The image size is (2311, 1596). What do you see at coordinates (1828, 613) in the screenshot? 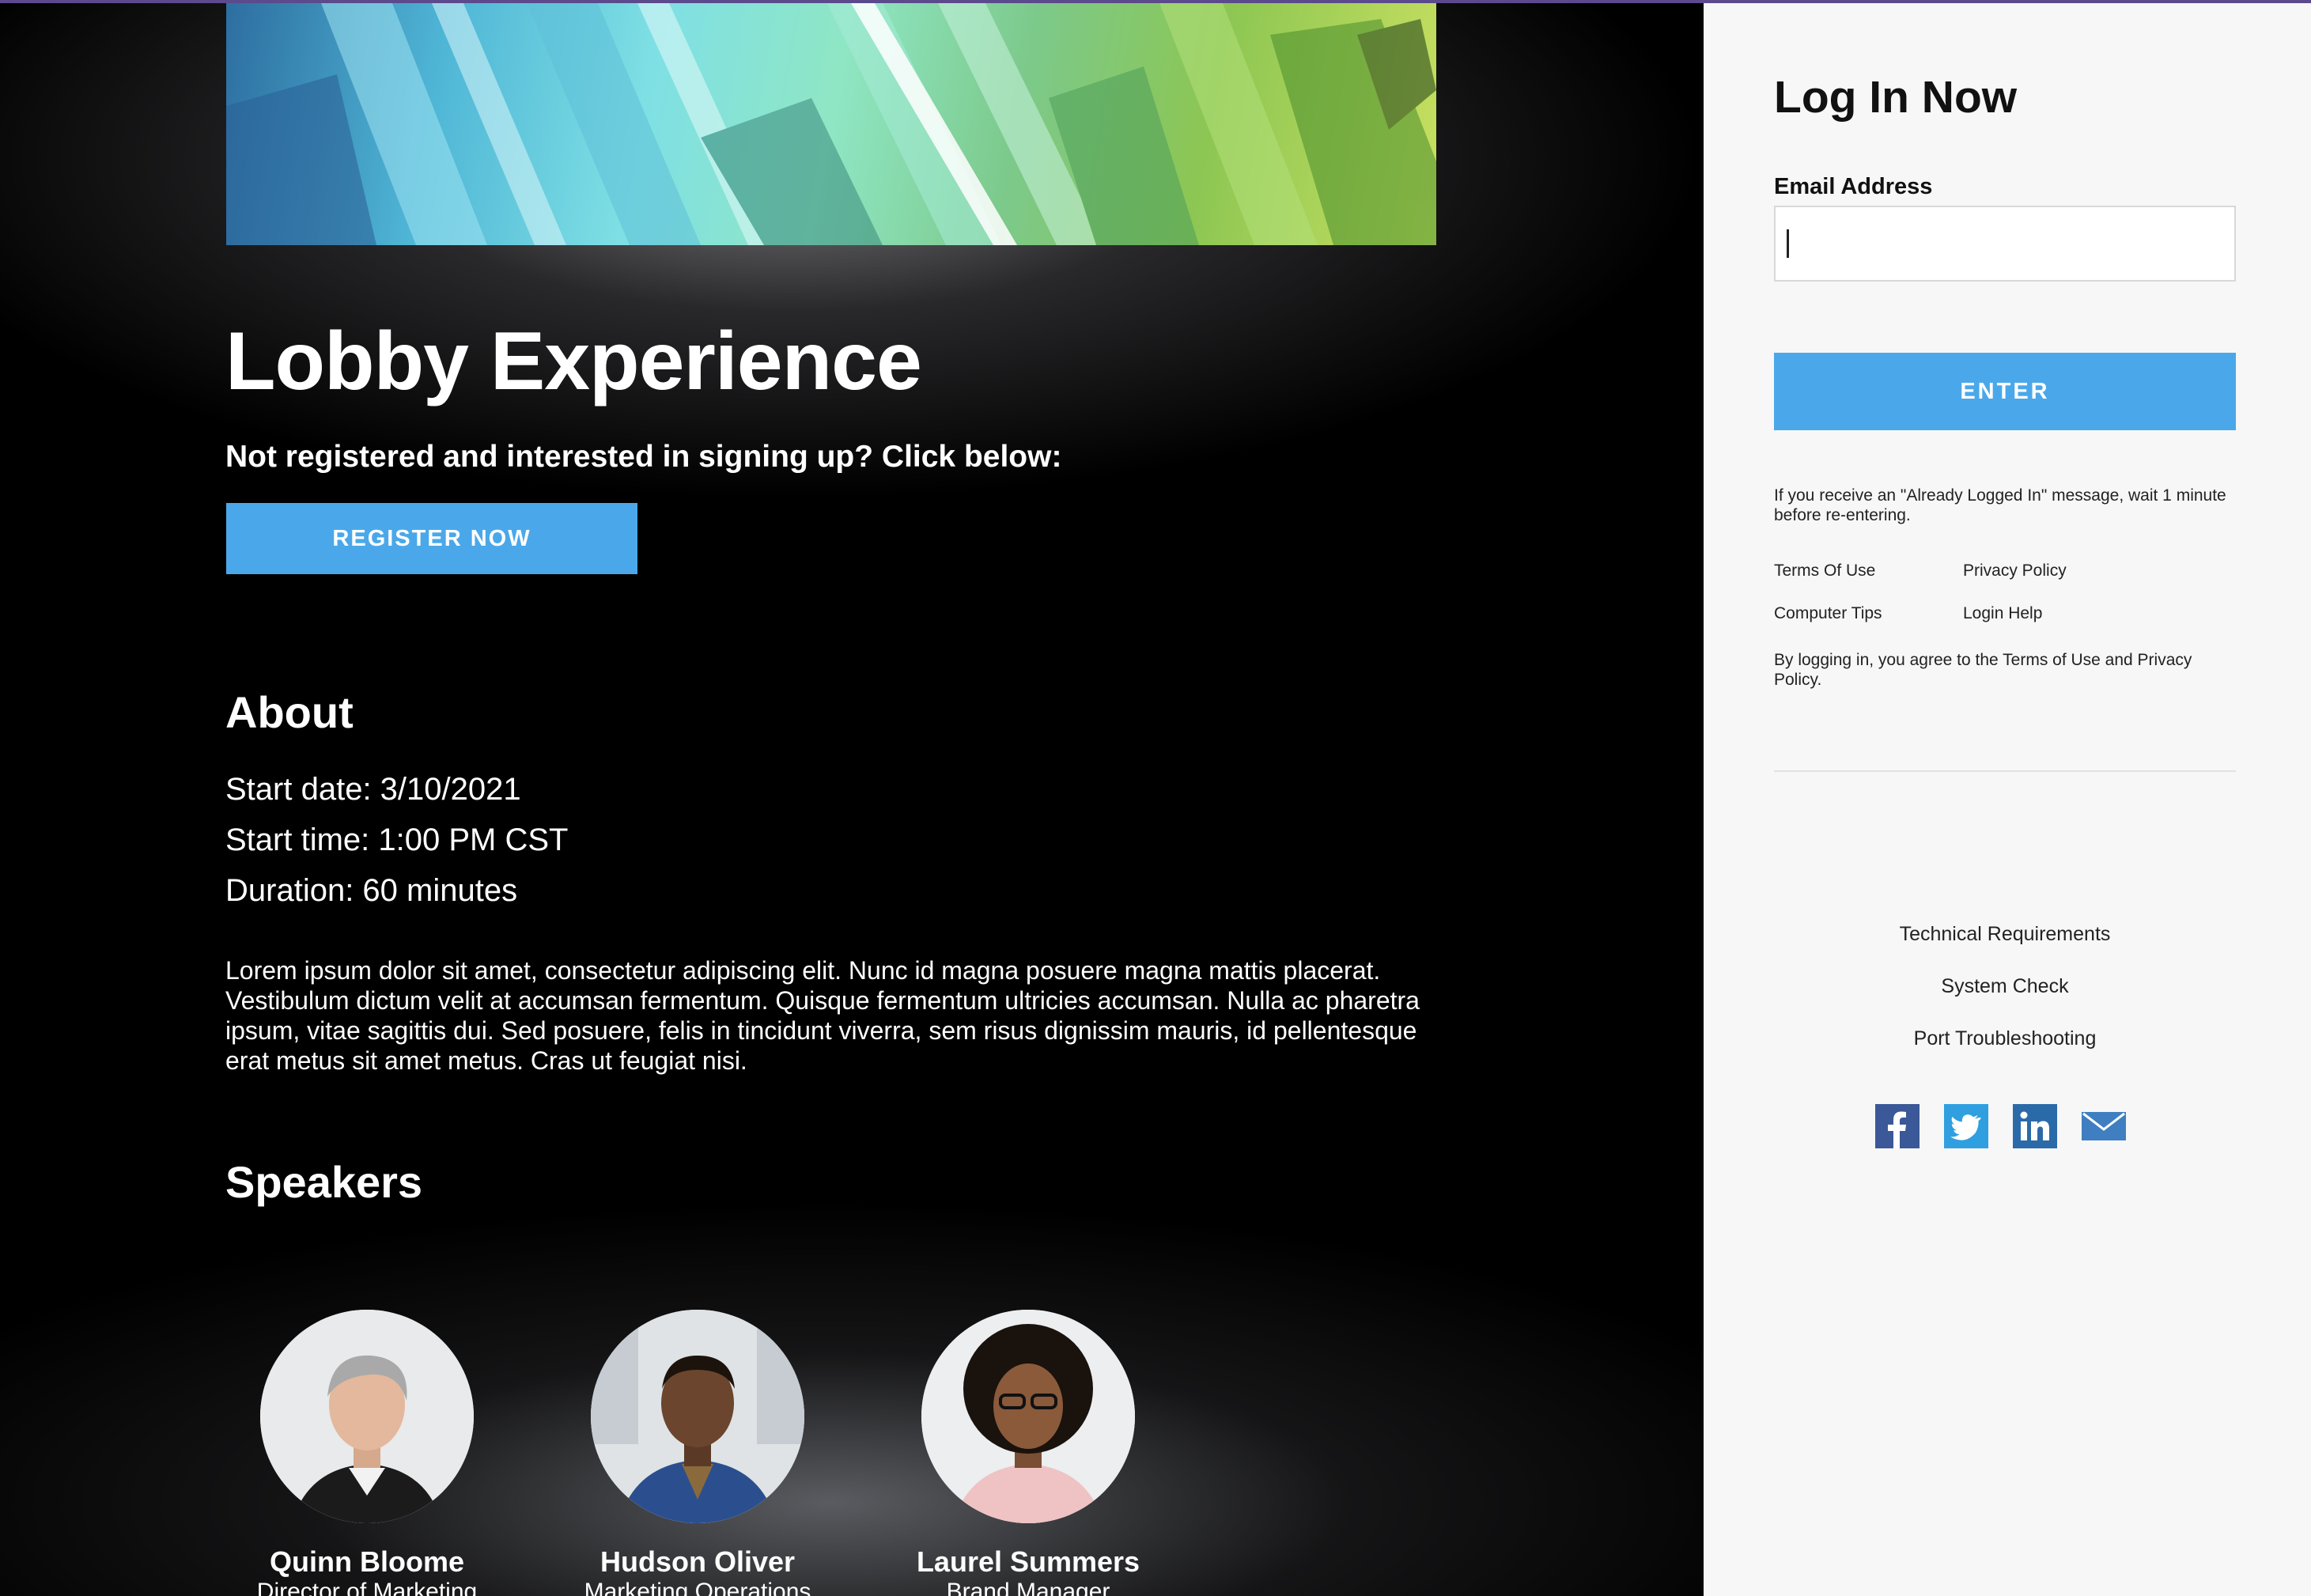
I see `computer-tips-link: Computer Tips` at bounding box center [1828, 613].